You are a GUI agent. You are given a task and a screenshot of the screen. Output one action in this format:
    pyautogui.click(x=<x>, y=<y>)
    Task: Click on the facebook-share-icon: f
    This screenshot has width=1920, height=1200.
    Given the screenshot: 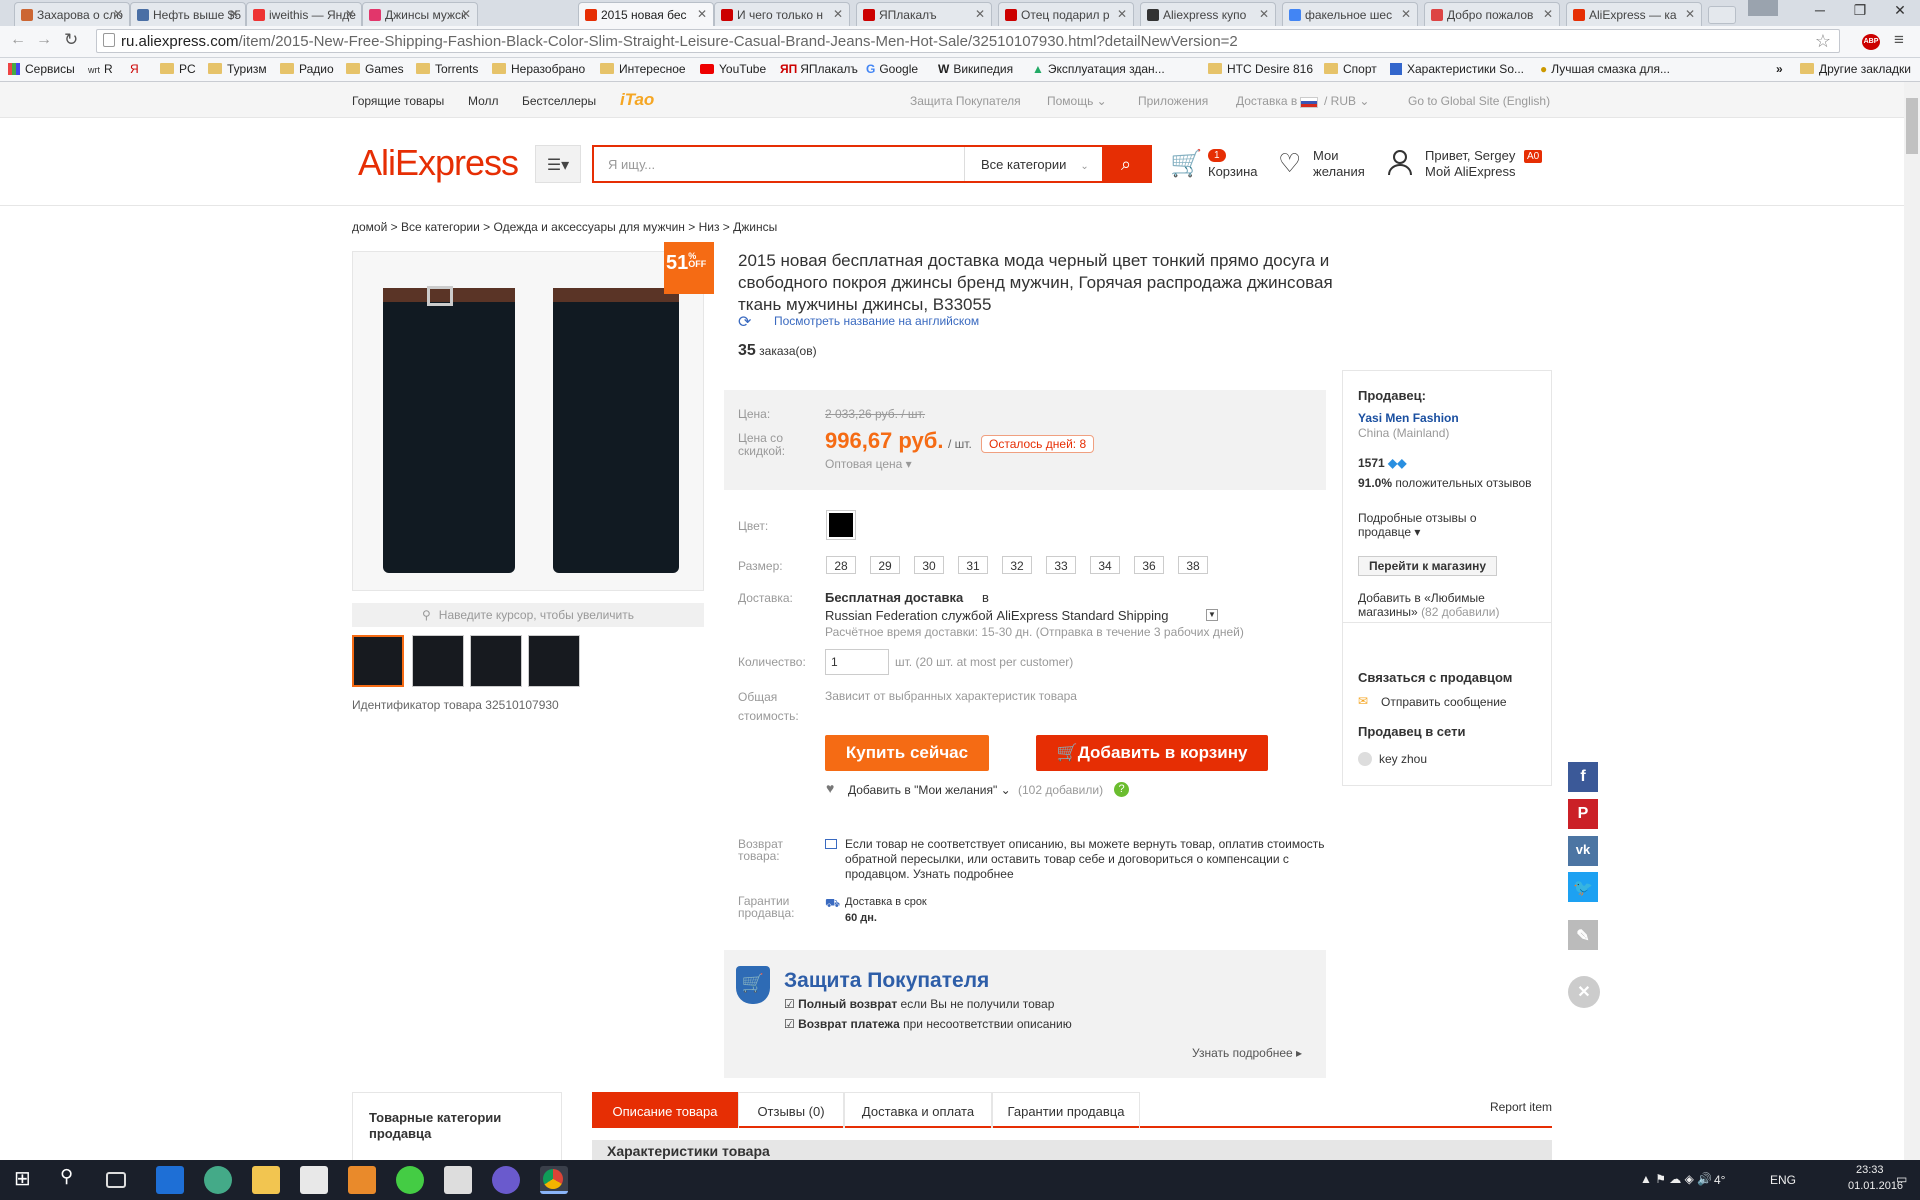 What is the action you would take?
    pyautogui.click(x=1583, y=777)
    